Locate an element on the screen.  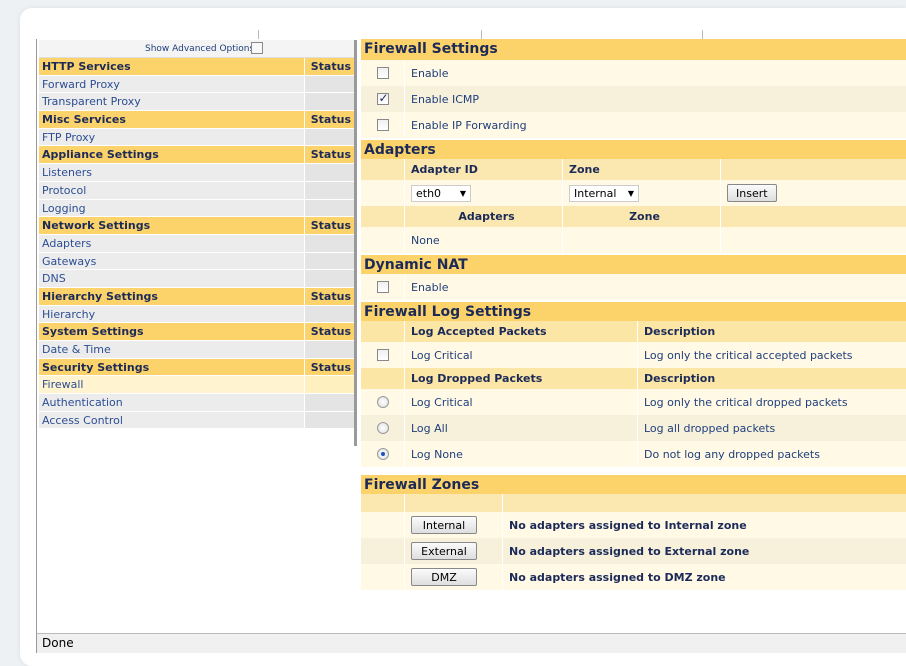
adapters-none: None is located at coordinates (484, 240).